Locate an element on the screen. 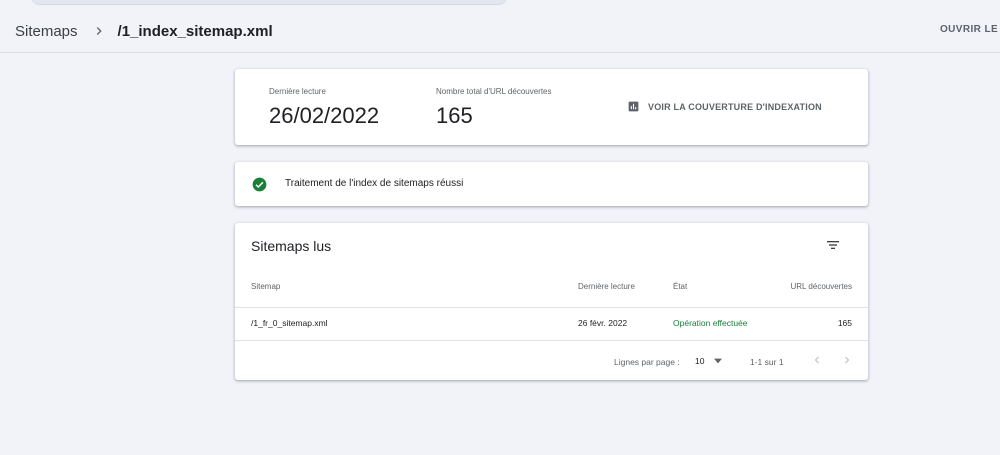  bar-chart-icon is located at coordinates (633, 106).